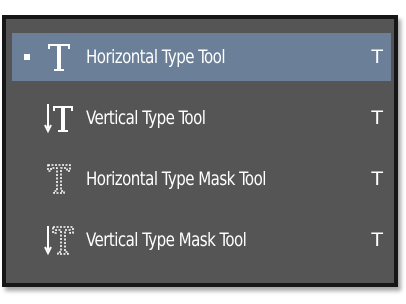 Image resolution: width=406 pixels, height=304 pixels. I want to click on menu-item-vertical-type-tool: Vertical Type Tool T, so click(201, 118).